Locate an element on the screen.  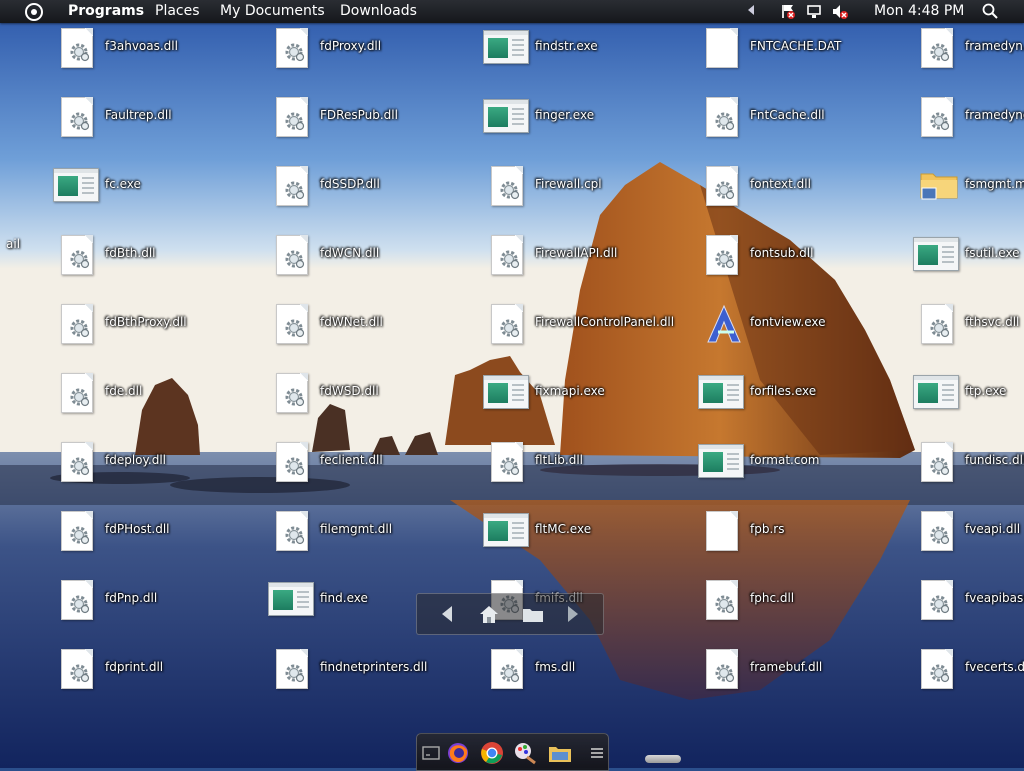
search-icon is located at coordinates (990, 11).